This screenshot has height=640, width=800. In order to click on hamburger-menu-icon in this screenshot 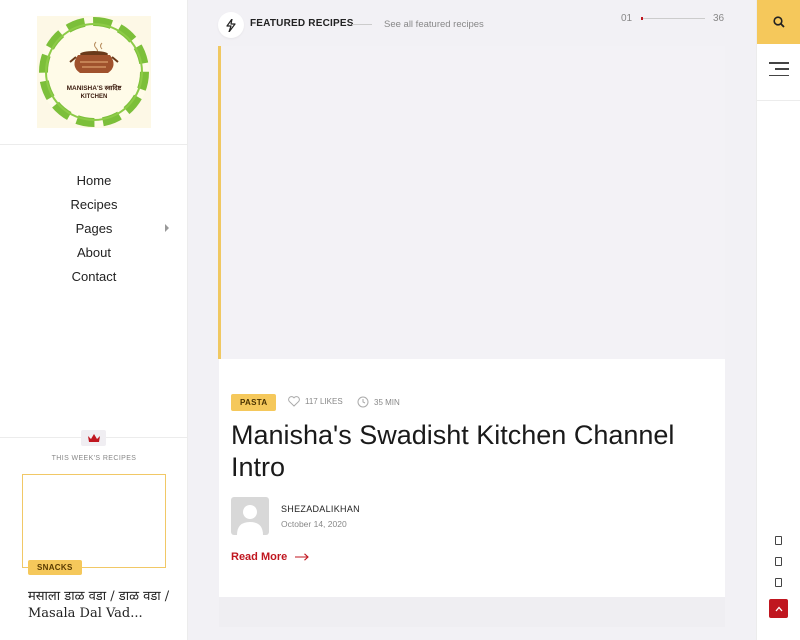, I will do `click(779, 69)`.